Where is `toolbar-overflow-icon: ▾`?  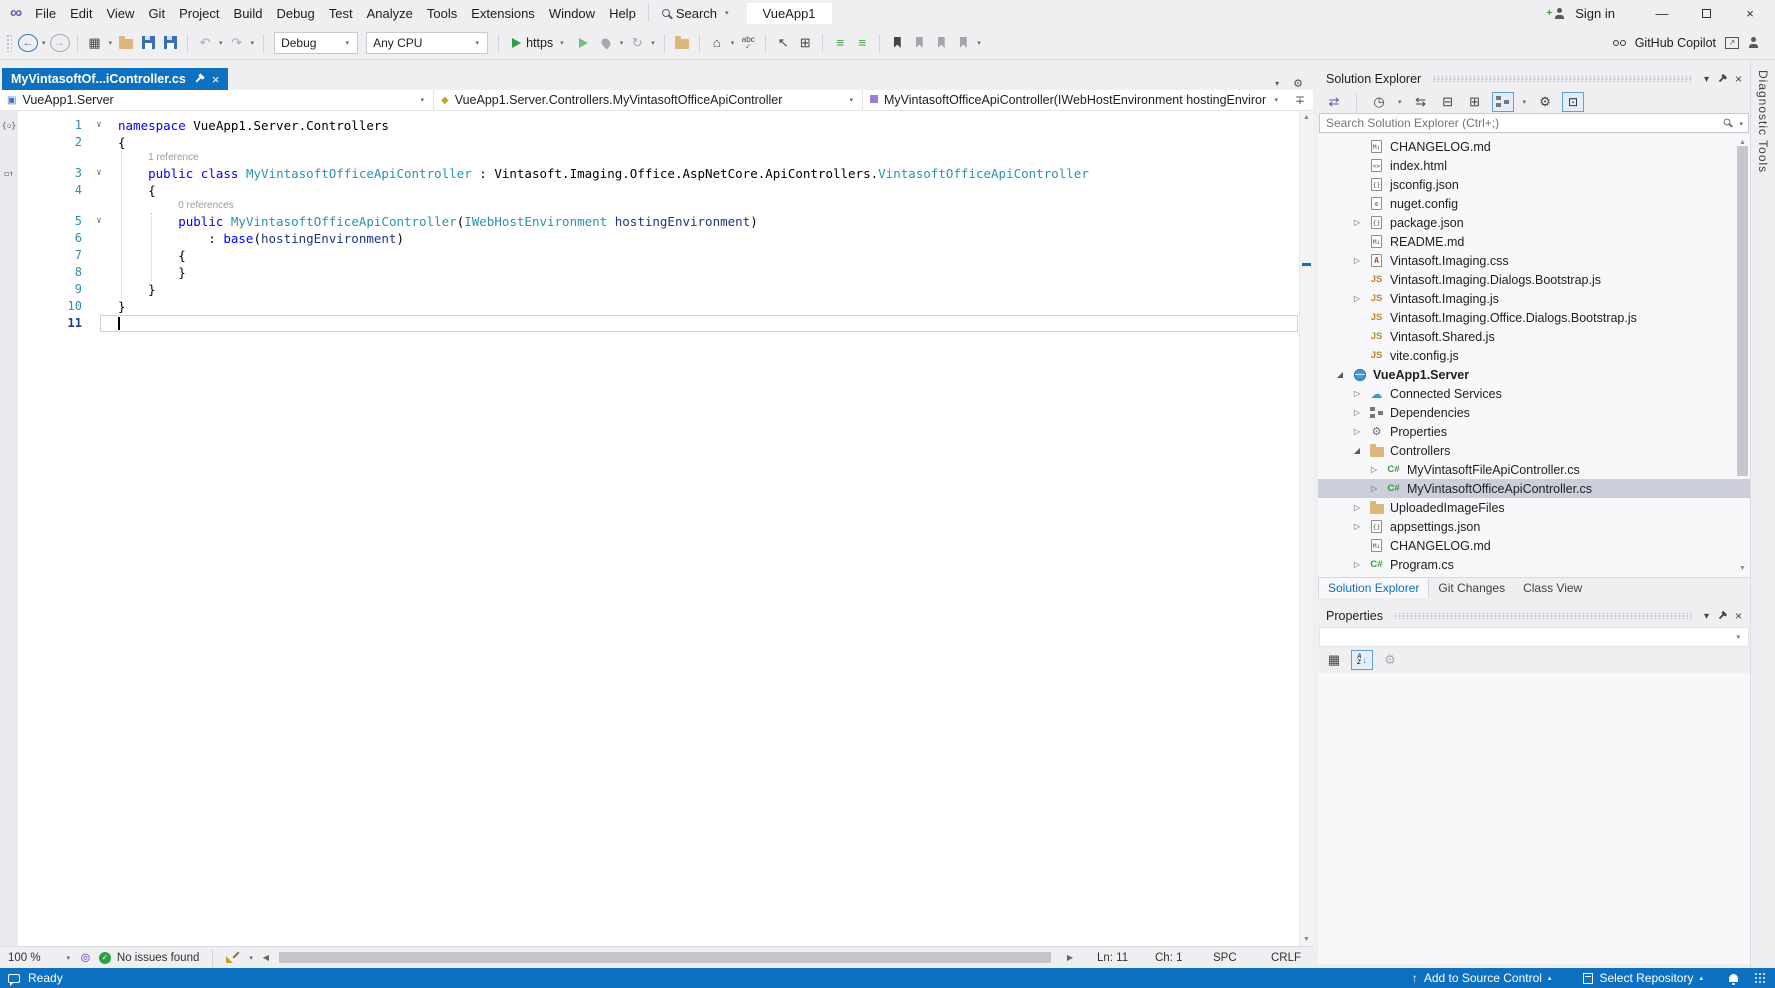 toolbar-overflow-icon: ▾ is located at coordinates (979, 43).